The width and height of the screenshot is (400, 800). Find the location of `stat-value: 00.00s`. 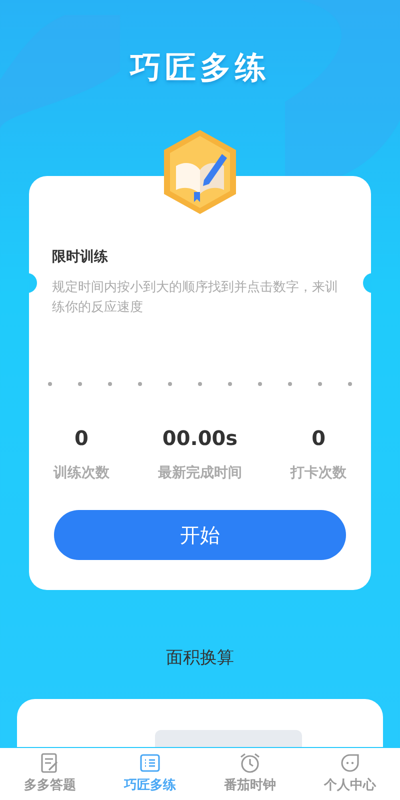

stat-value: 00.00s is located at coordinates (200, 438).